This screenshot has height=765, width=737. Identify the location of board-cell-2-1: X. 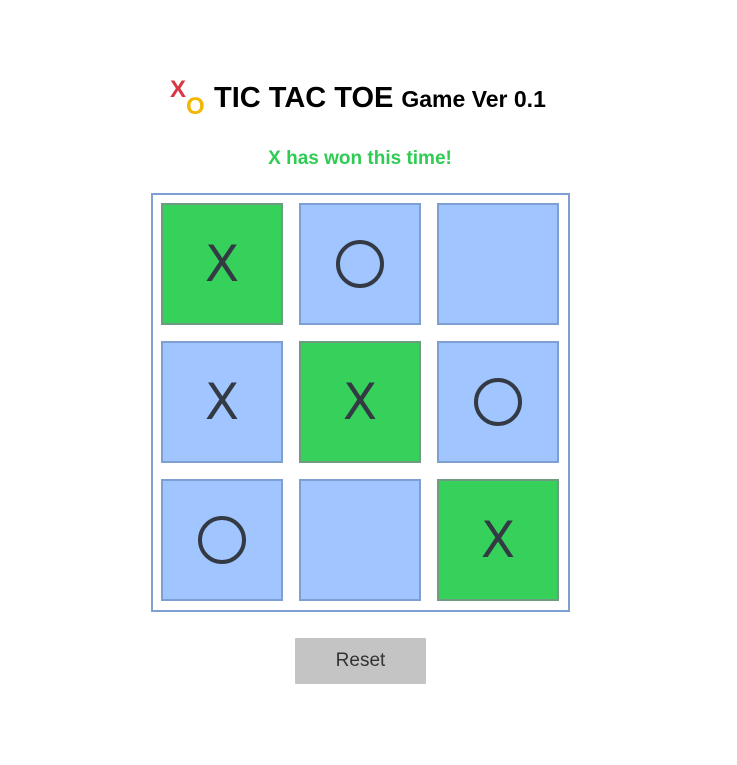
(222, 402).